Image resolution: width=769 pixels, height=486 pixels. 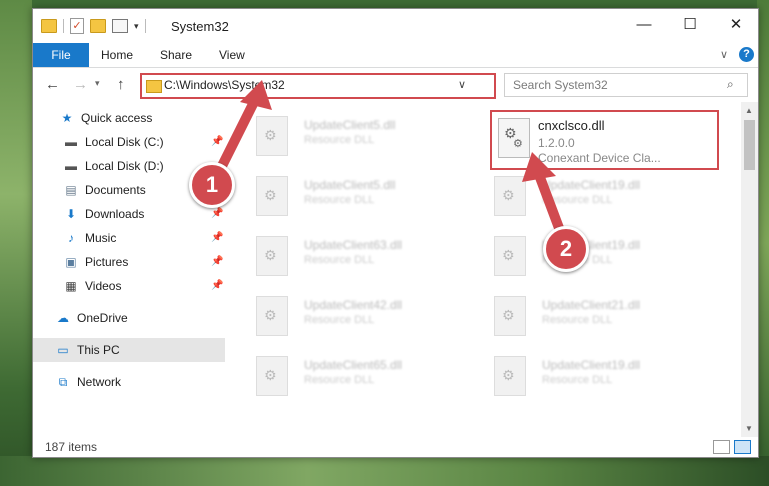 What do you see at coordinates (353, 245) in the screenshot?
I see `file-name: UpdateClient63.dll` at bounding box center [353, 245].